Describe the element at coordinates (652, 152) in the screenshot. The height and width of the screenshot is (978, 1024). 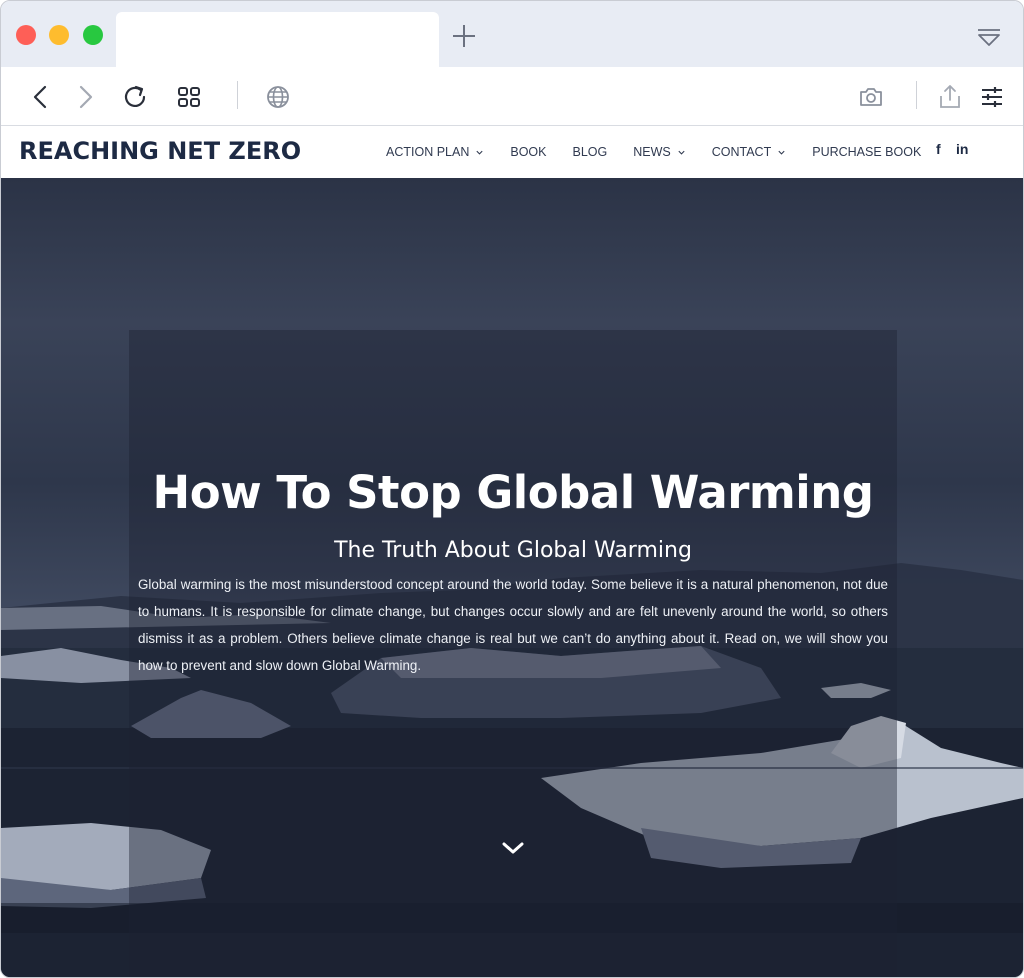
I see `nav-item-label: NEWS` at that location.